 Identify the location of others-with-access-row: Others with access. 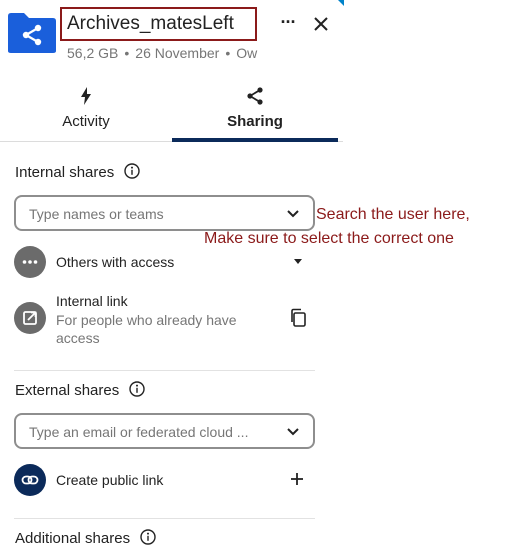
(164, 262).